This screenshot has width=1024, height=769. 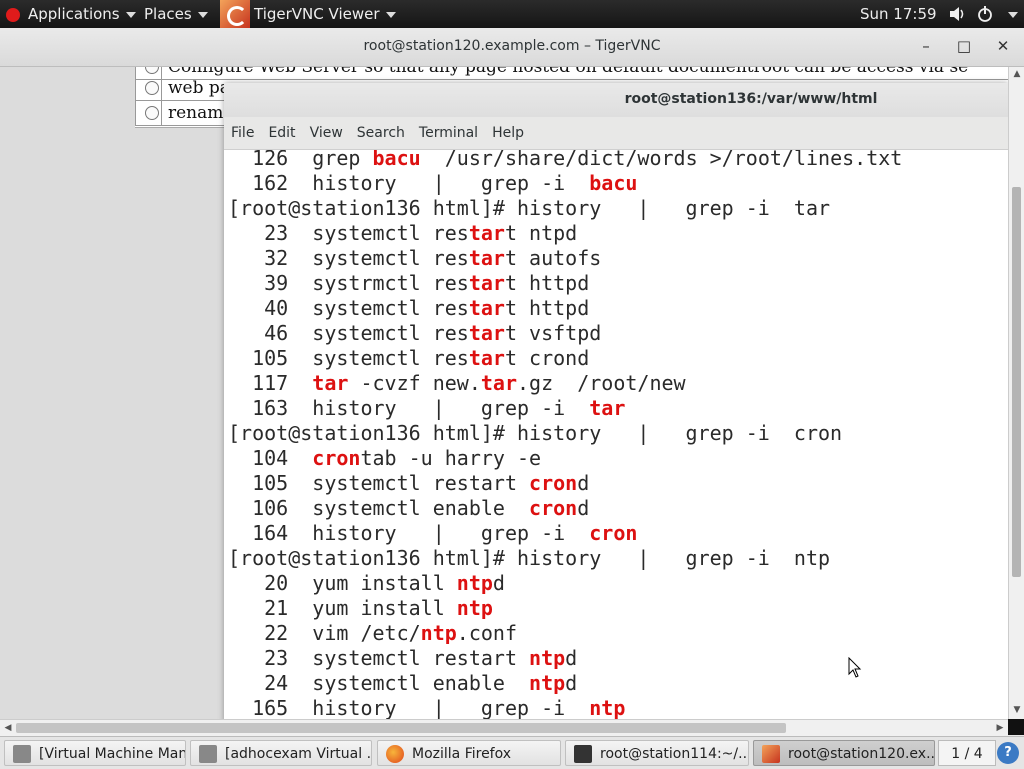 I want to click on match-highlight: ntp, so click(x=474, y=583).